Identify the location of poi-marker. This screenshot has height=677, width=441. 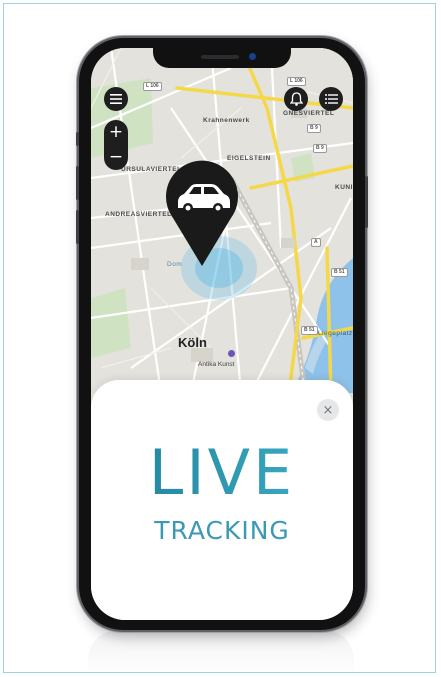
(231, 353).